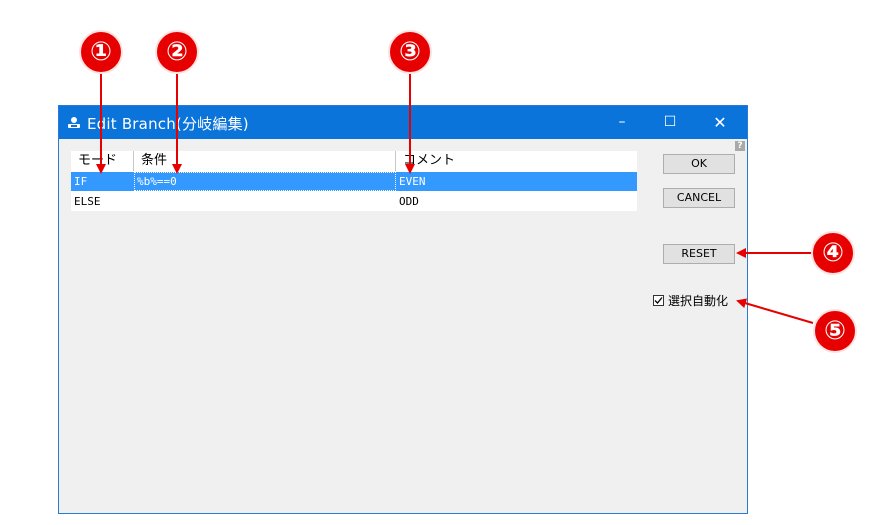 This screenshot has width=883, height=525. I want to click on callout-badge-3: ③, so click(410, 52).